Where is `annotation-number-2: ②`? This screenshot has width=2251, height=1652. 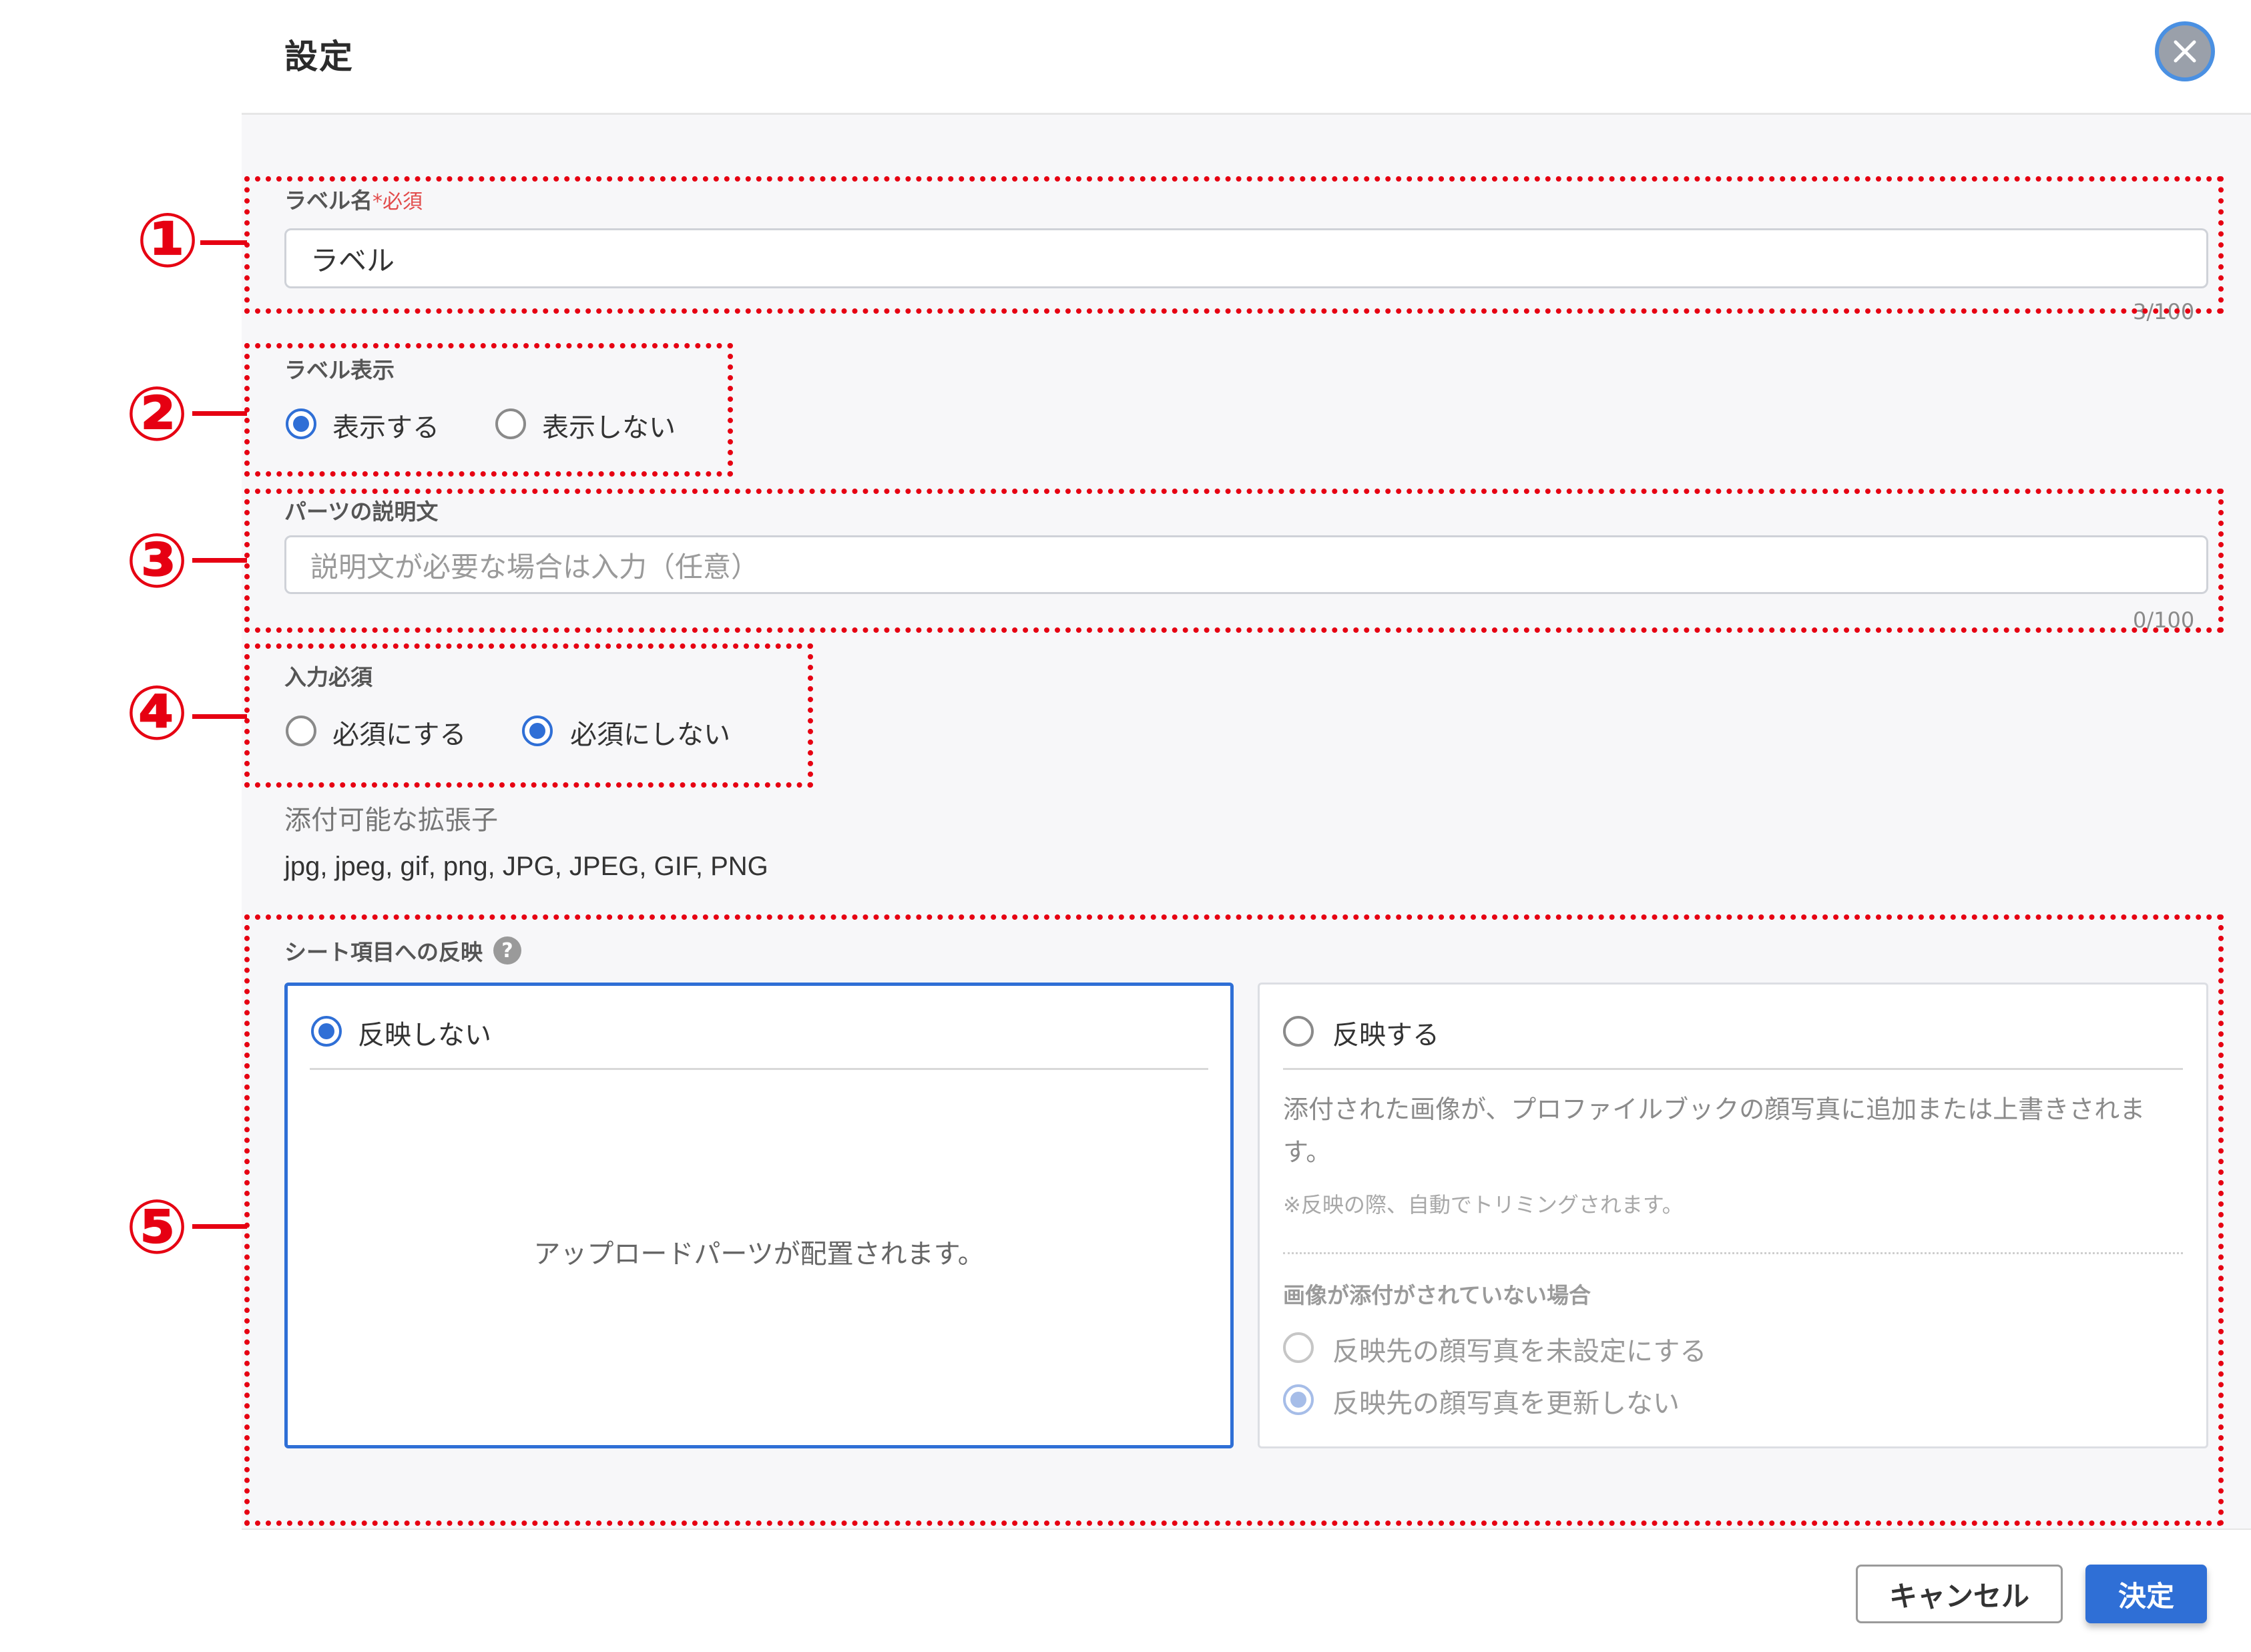
annotation-number-2: ② is located at coordinates (157, 414).